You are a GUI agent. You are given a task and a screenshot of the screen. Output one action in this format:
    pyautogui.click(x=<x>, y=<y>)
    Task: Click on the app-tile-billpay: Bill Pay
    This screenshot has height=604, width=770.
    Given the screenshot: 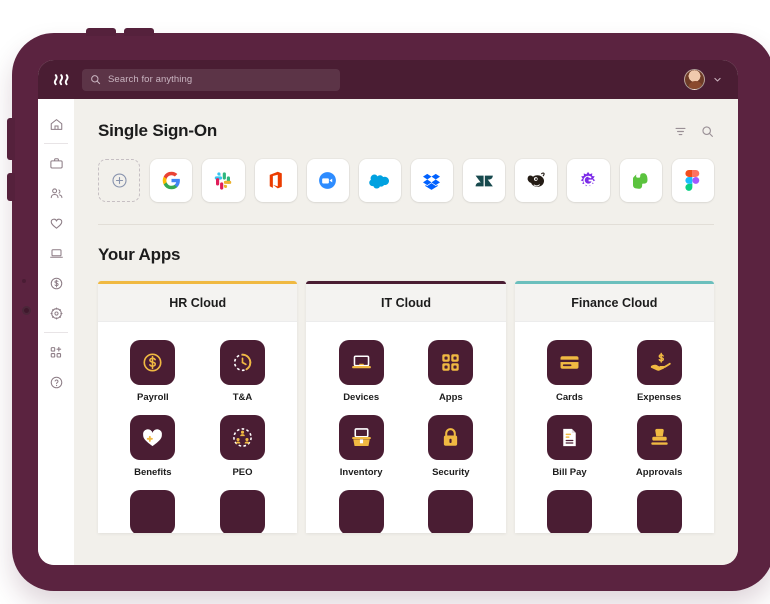 What is the action you would take?
    pyautogui.click(x=569, y=446)
    